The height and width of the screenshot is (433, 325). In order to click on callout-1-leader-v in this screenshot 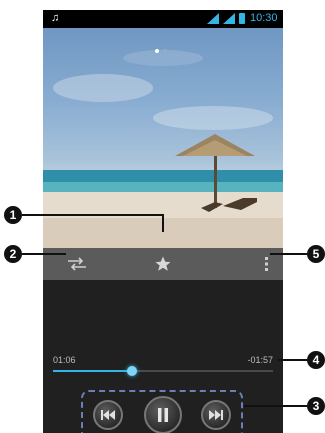, I will do `click(163, 223)`.